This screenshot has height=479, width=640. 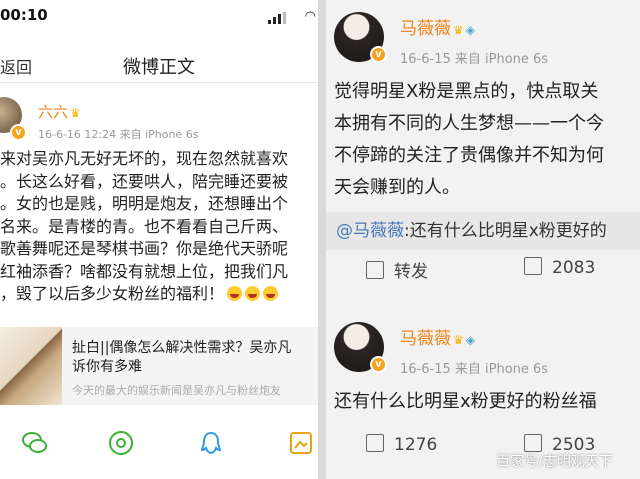 I want to click on post-line: 本拥有不同的人生梦想——一个今, so click(x=469, y=123).